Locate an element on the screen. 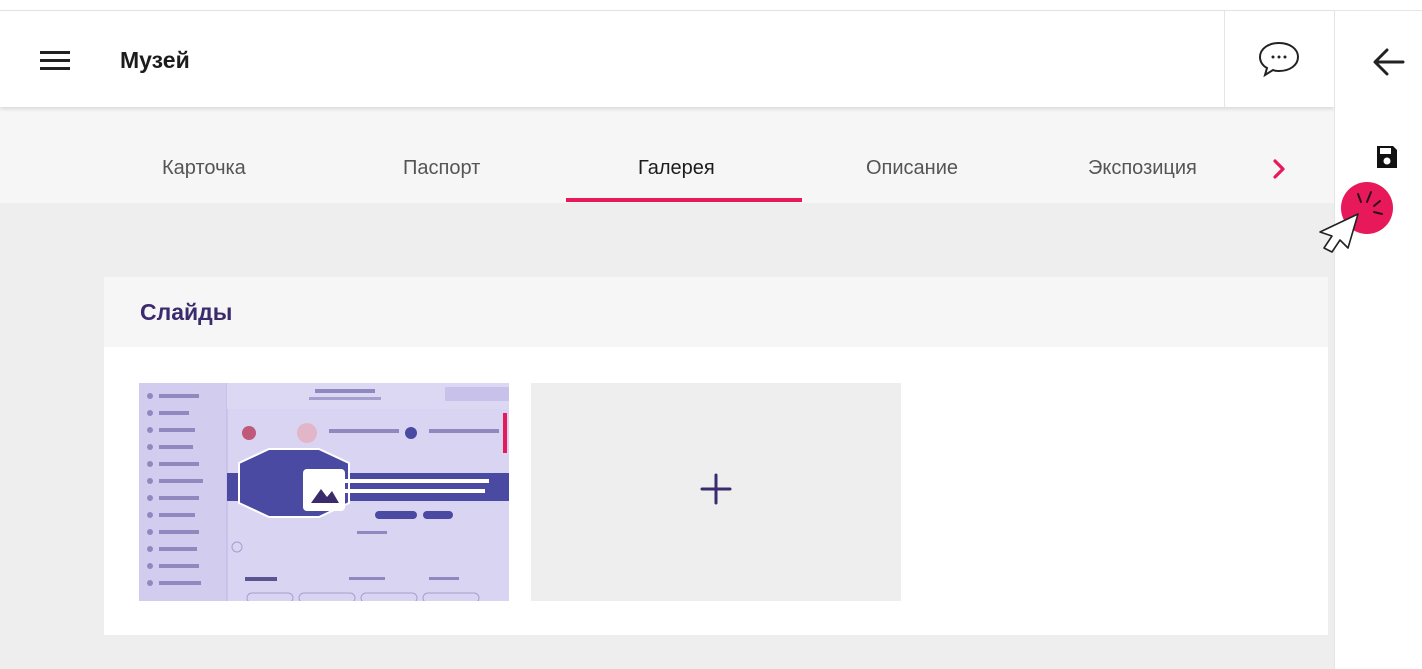 Image resolution: width=1422 pixels, height=669 pixels. floppy-disk-icon is located at coordinates (1387, 157).